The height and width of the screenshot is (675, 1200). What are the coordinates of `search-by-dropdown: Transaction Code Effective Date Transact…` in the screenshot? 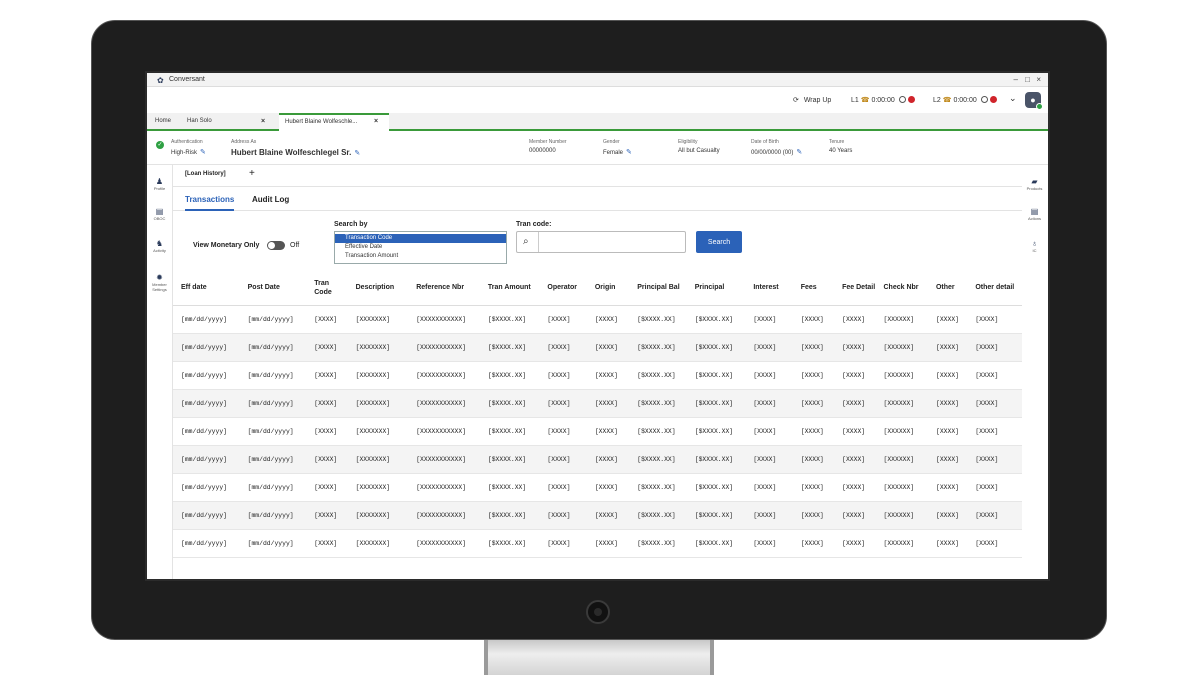 It's located at (420, 247).